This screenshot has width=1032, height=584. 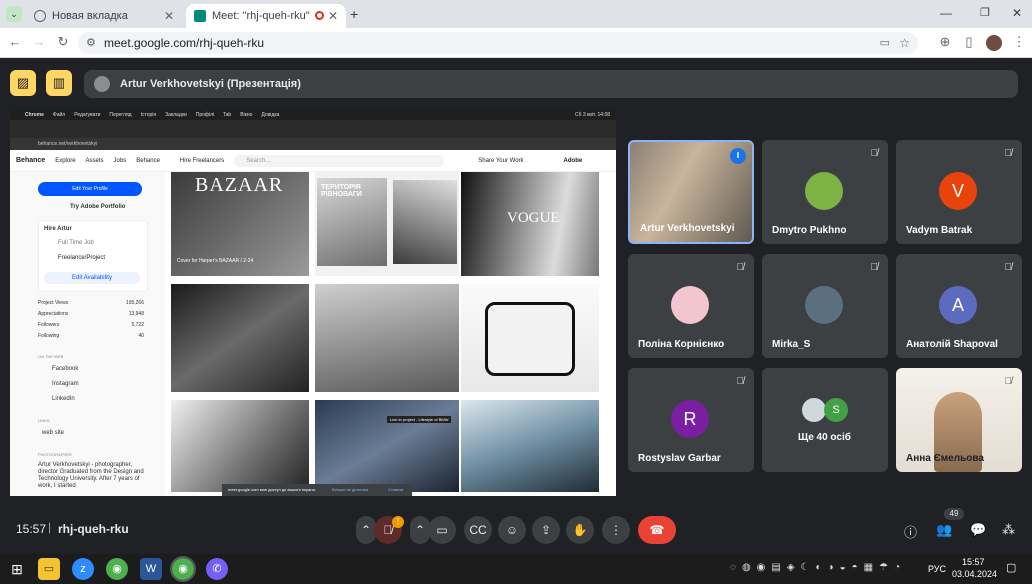 What do you see at coordinates (246, 115) in the screenshot?
I see `menu-item: Вікно` at bounding box center [246, 115].